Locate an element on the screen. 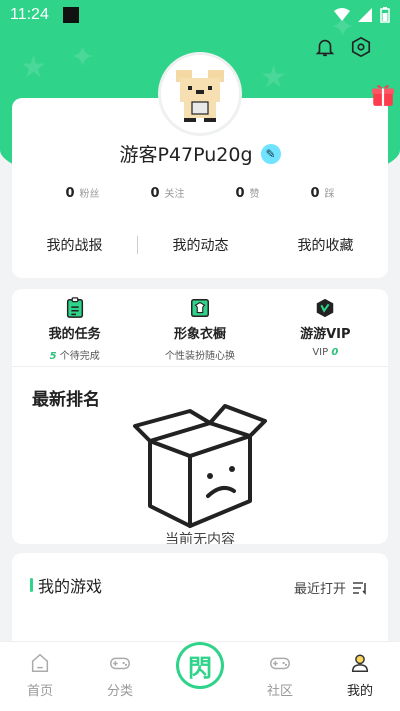 This screenshot has height=711, width=400. home-icon is located at coordinates (40, 662).